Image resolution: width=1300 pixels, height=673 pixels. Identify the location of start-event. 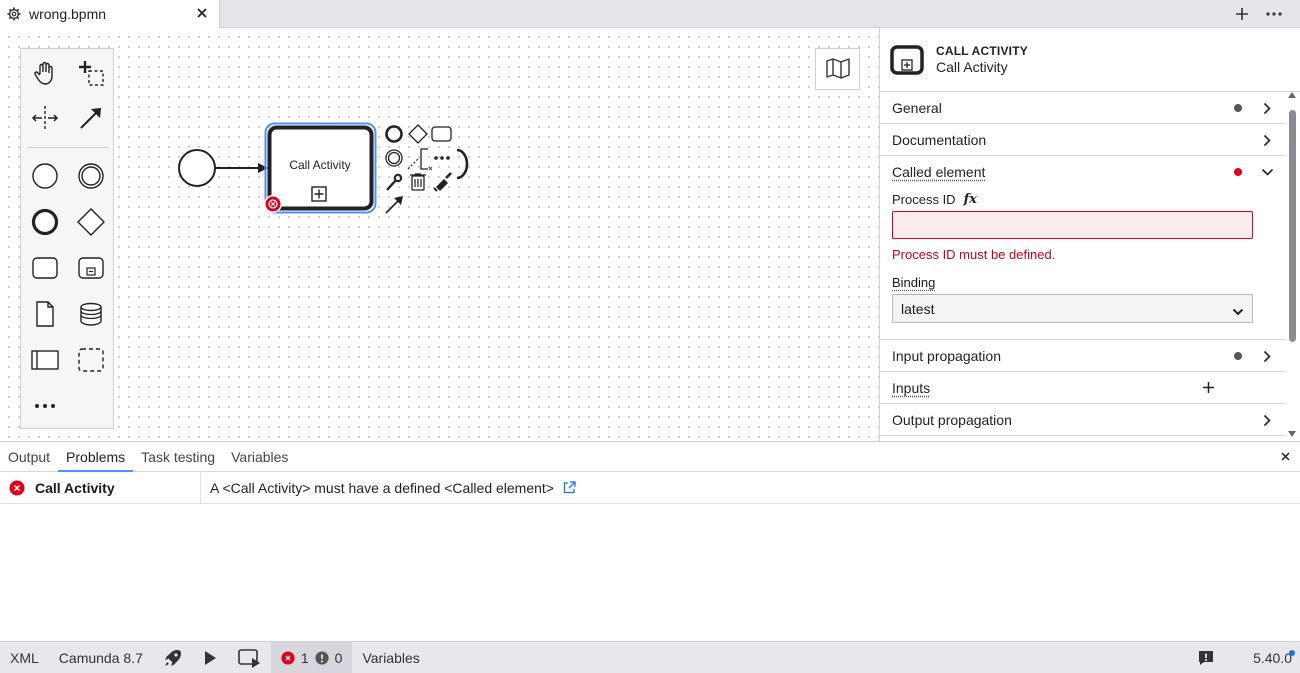
(197, 168).